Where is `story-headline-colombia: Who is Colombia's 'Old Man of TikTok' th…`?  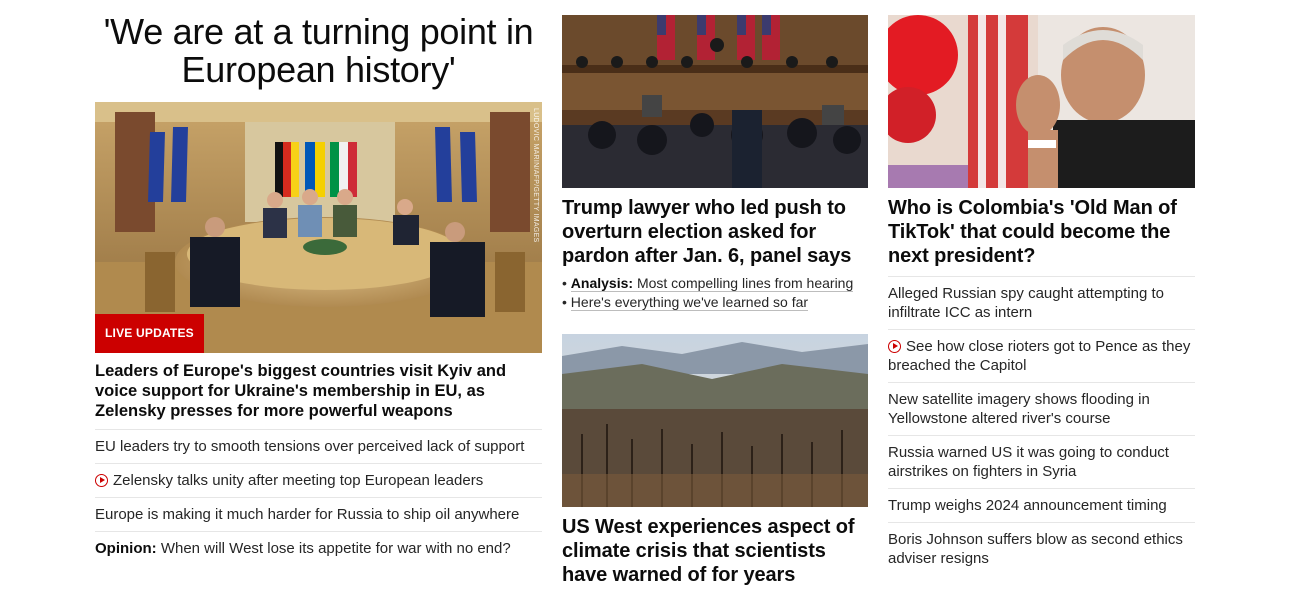
story-headline-colombia: Who is Colombia's 'Old Man of TikTok' th… is located at coordinates (1041, 232).